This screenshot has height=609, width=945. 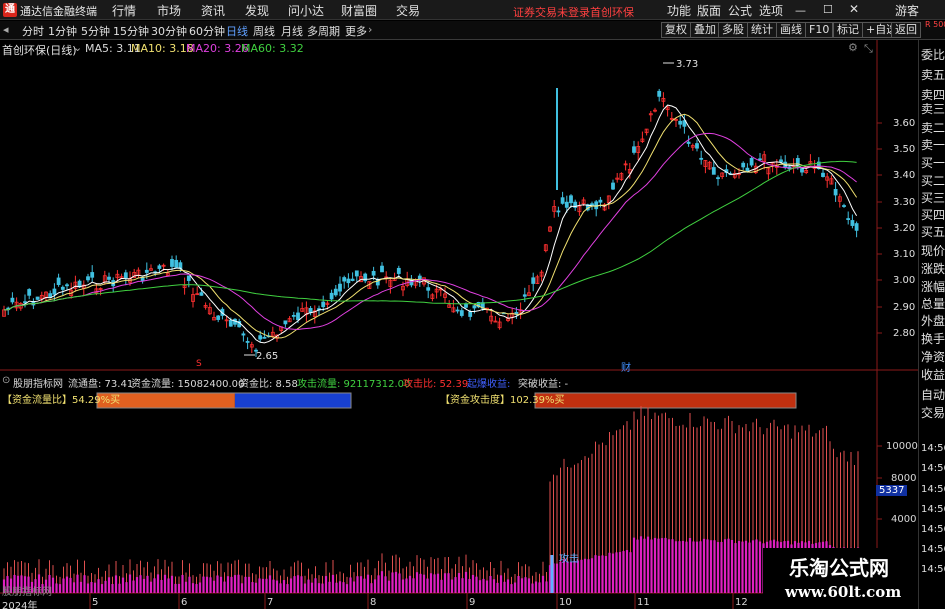 I want to click on price-tick: 2.80, so click(x=904, y=333).